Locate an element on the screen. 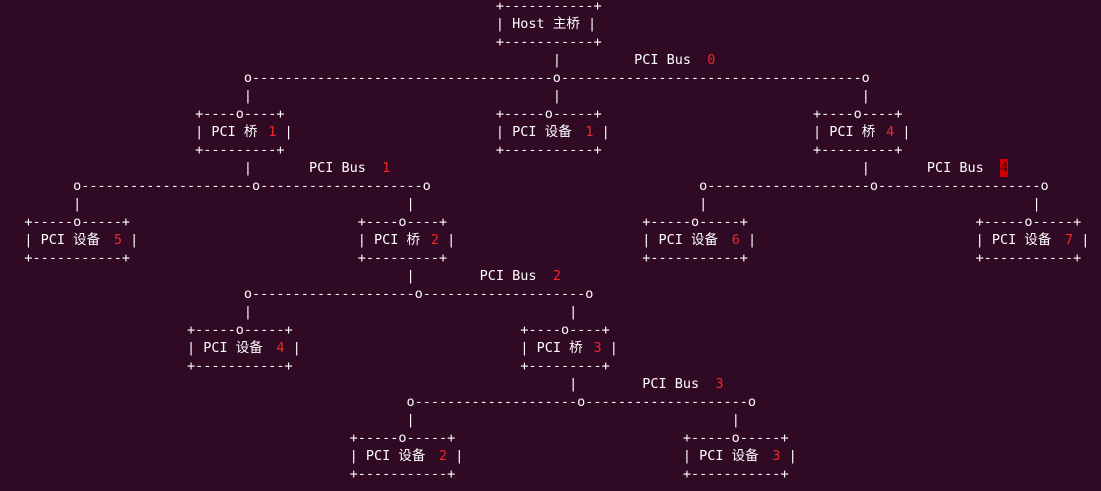 The height and width of the screenshot is (491, 1101). terminal-line: +----o----+ +-----o-----+ +----o----+ is located at coordinates (550, 114).